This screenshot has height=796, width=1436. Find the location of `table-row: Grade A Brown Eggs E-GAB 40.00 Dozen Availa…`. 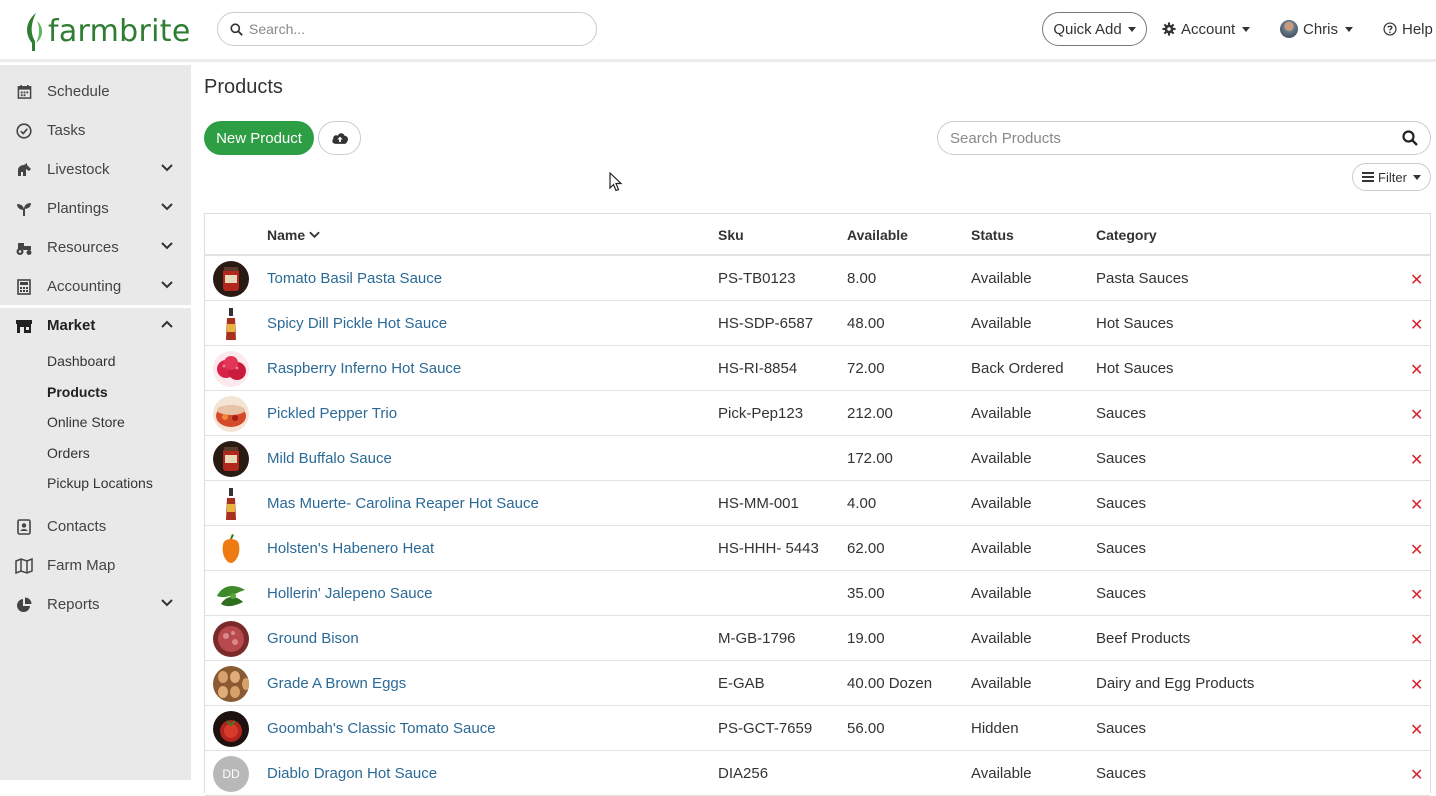

table-row: Grade A Brown Eggs E-GAB 40.00 Dozen Availa… is located at coordinates (817, 683).